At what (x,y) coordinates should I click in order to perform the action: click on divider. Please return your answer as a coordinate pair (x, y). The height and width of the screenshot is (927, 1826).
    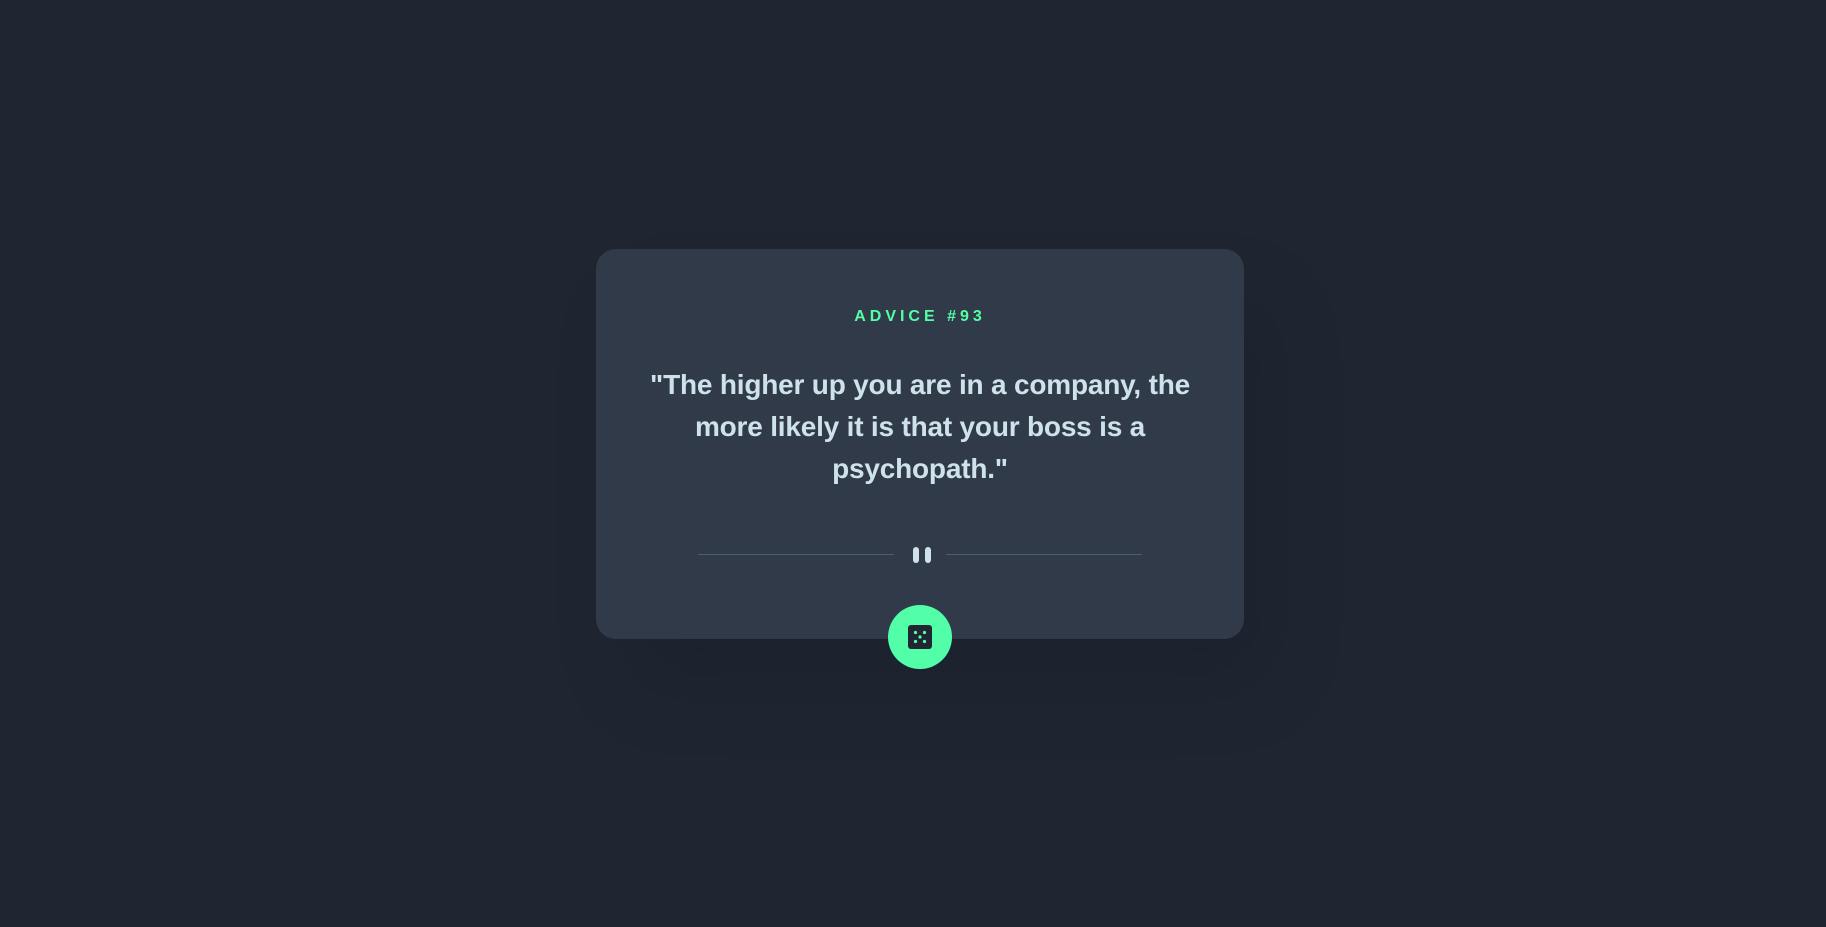
    Looking at the image, I should click on (920, 555).